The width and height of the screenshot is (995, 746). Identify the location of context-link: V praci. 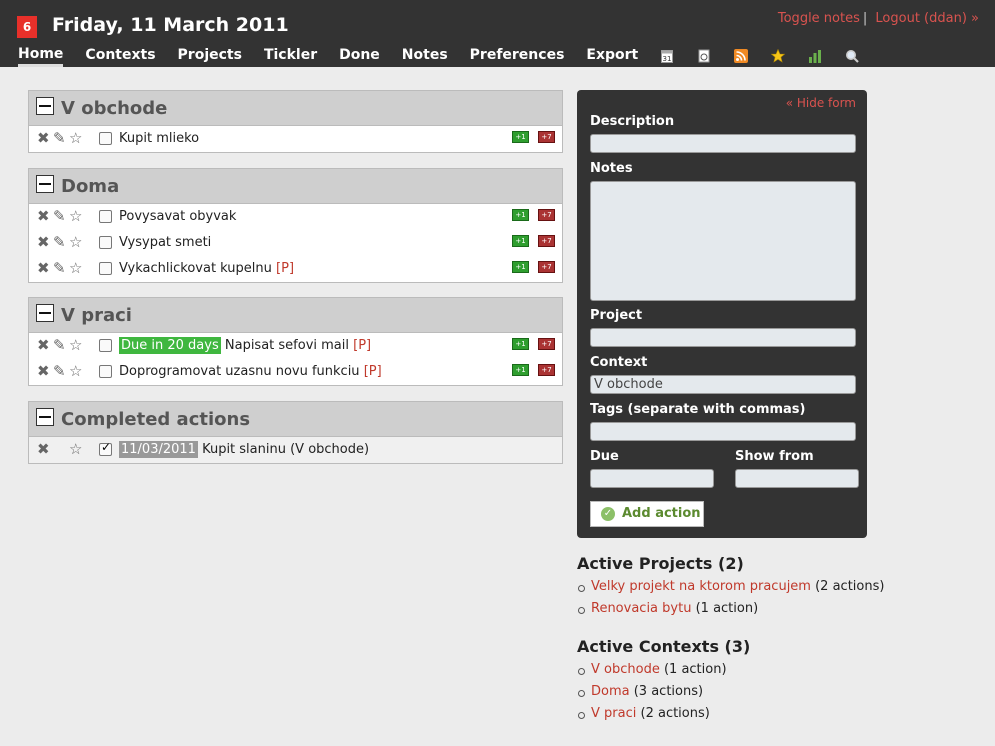
(613, 713).